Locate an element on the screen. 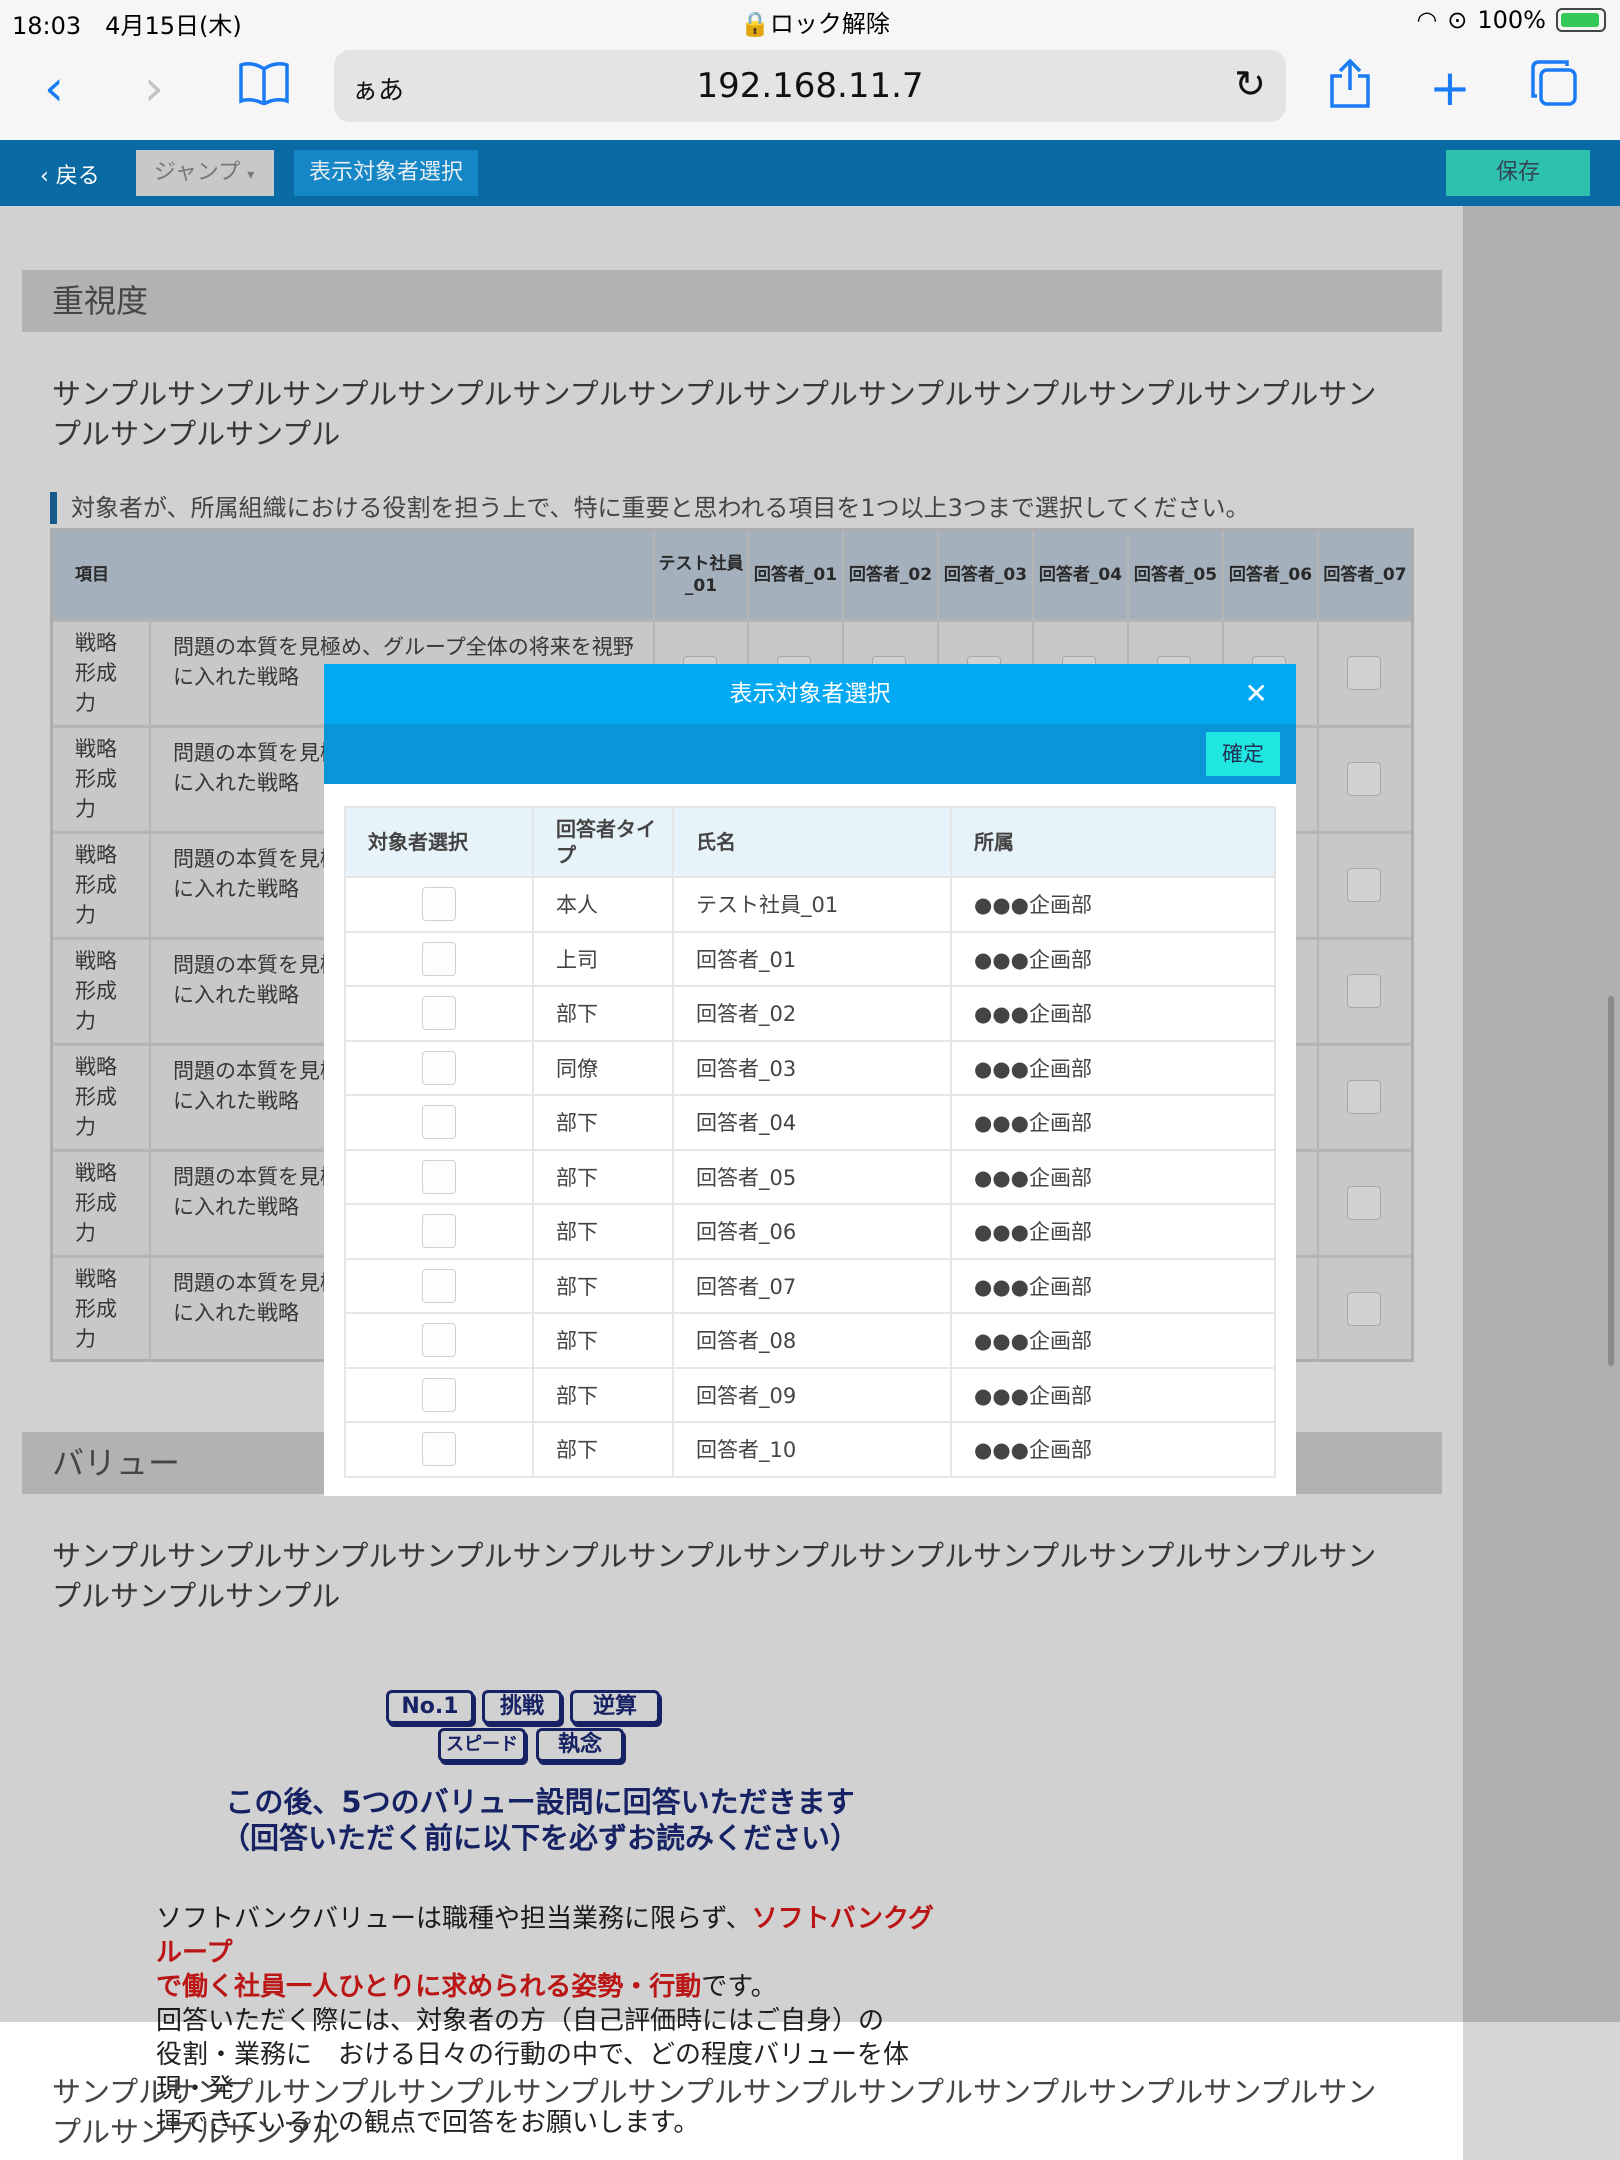  respondent-type: 同僚 is located at coordinates (603, 1067).